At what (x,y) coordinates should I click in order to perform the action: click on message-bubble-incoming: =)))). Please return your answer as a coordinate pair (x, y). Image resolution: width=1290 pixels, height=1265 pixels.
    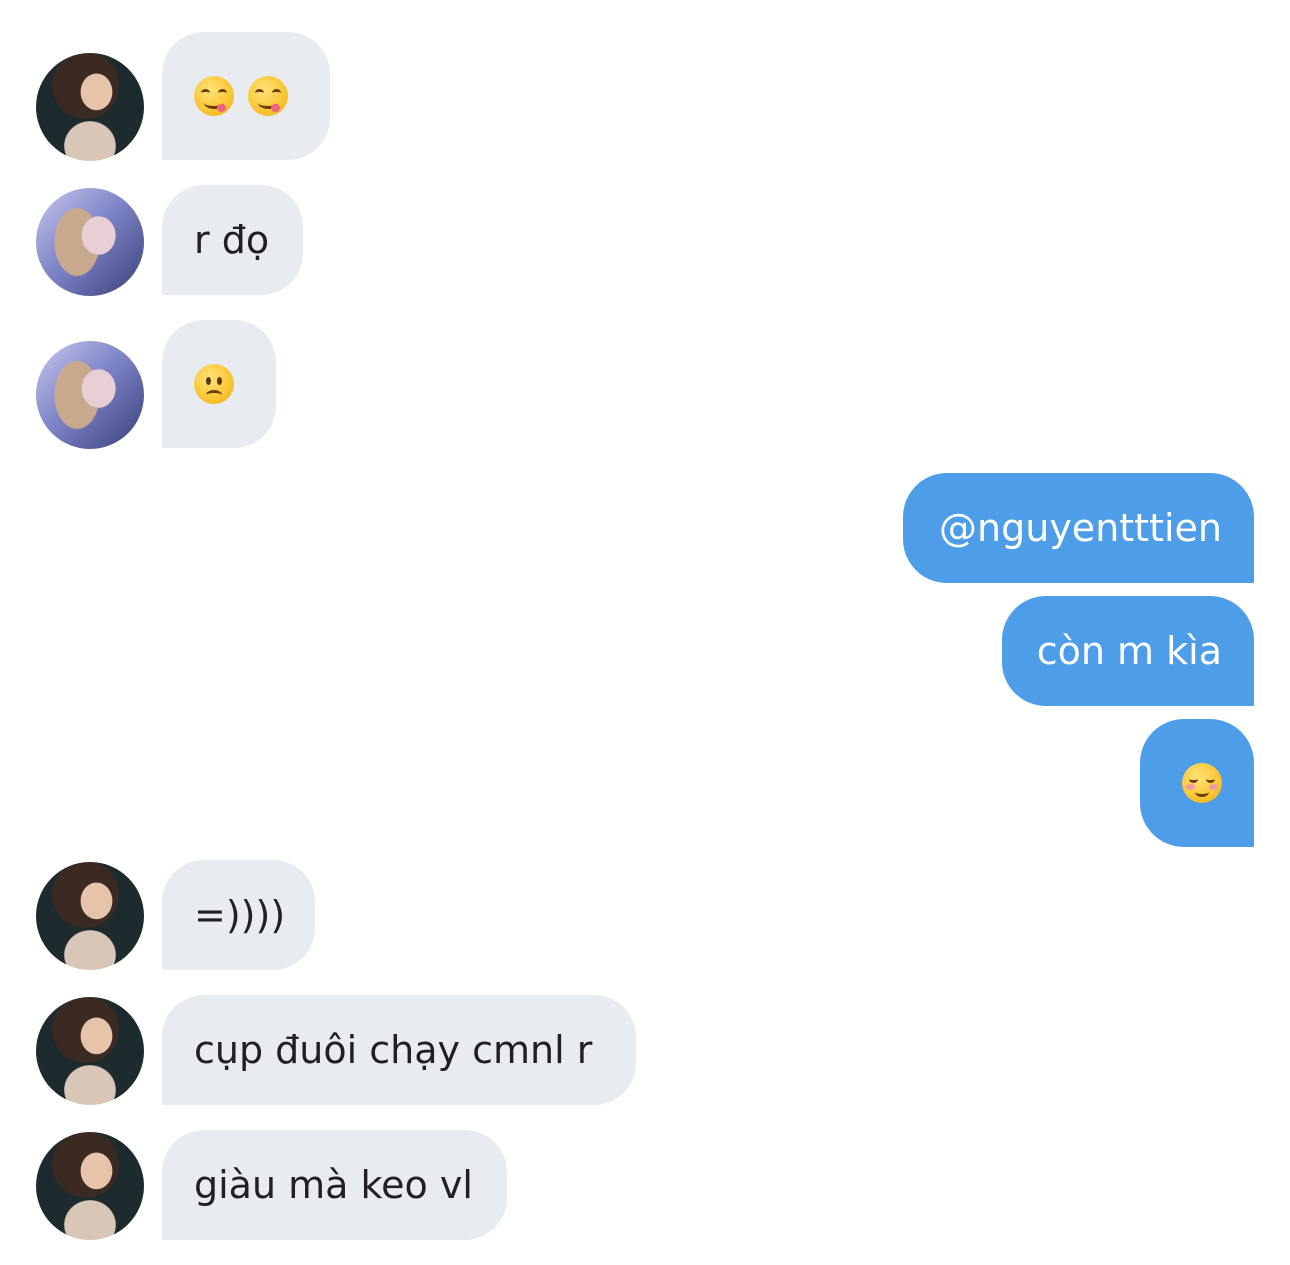
    Looking at the image, I should click on (238, 915).